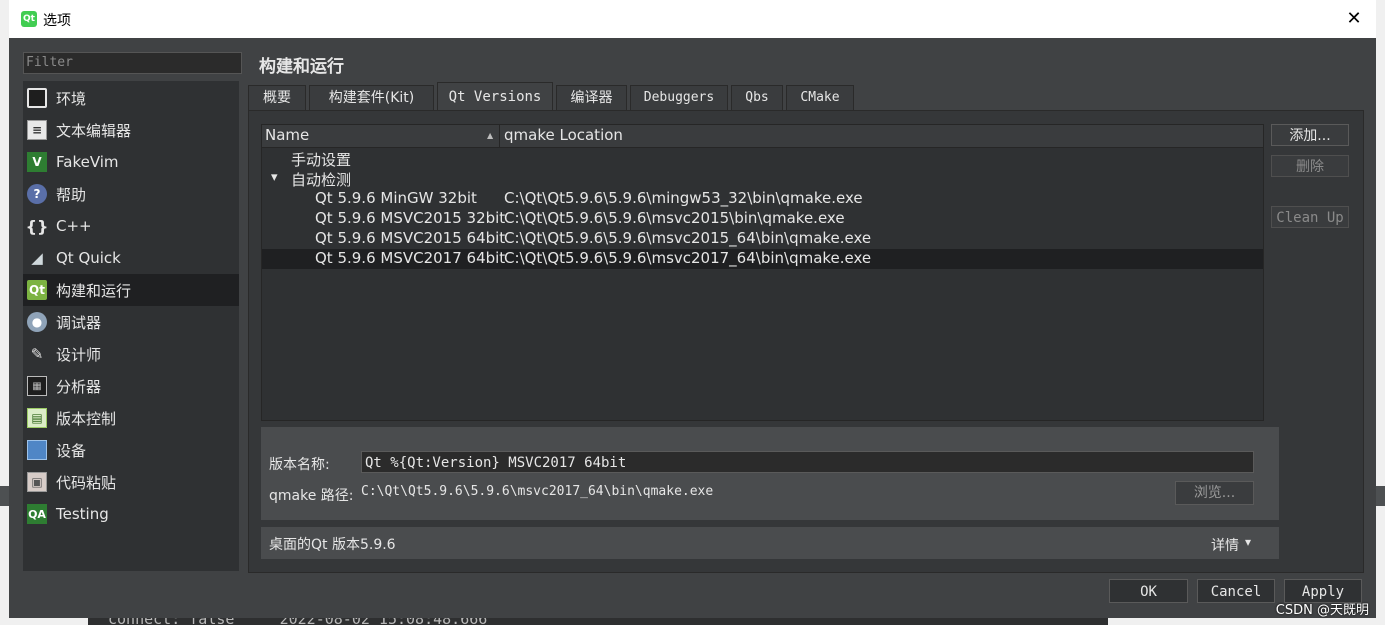  I want to click on code-paste-icon: ▣, so click(37, 482).